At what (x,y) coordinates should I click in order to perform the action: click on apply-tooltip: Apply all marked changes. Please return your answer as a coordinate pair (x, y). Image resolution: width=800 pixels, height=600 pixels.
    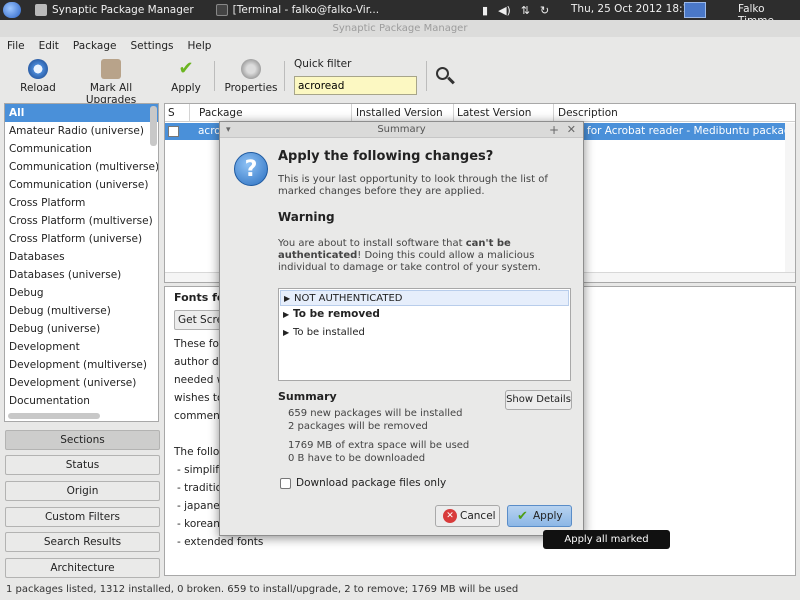
    Looking at the image, I should click on (606, 547).